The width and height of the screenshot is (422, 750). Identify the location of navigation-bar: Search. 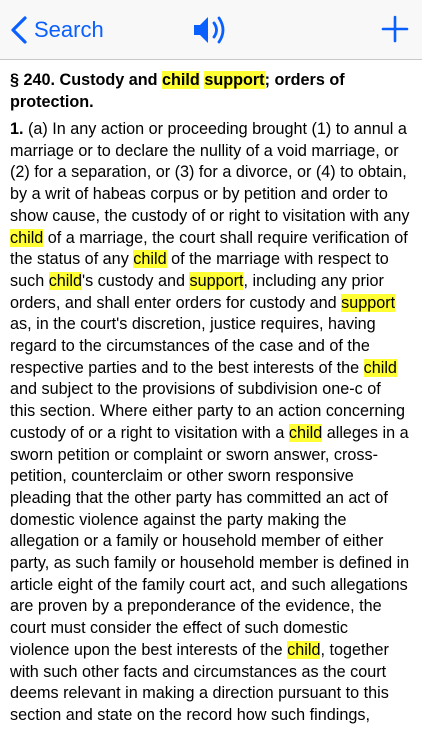
(211, 30).